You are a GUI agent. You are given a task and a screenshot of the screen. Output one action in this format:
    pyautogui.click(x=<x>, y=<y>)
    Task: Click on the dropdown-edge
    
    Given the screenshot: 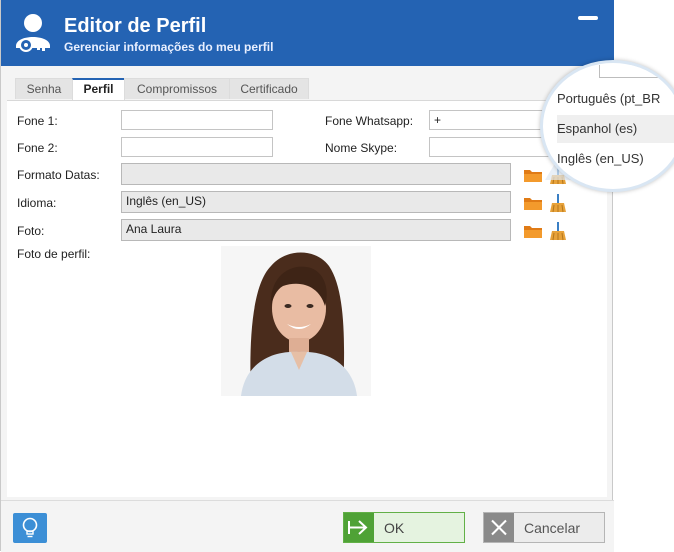 What is the action you would take?
    pyautogui.click(x=636, y=71)
    